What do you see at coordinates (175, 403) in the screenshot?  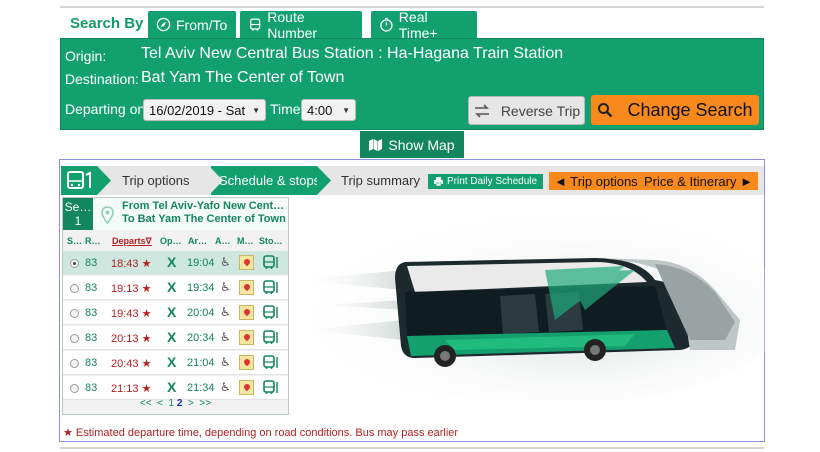 I see `pager: << < 1 2 > >>` at bounding box center [175, 403].